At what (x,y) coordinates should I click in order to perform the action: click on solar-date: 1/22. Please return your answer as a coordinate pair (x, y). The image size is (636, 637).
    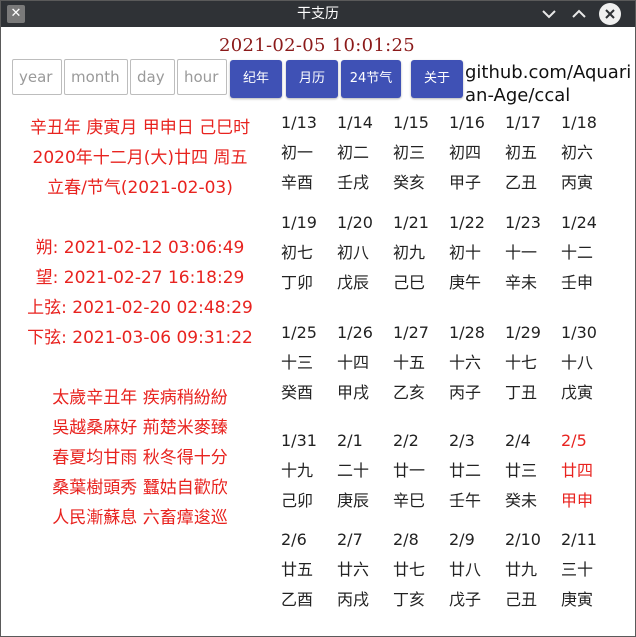
    Looking at the image, I should click on (467, 222).